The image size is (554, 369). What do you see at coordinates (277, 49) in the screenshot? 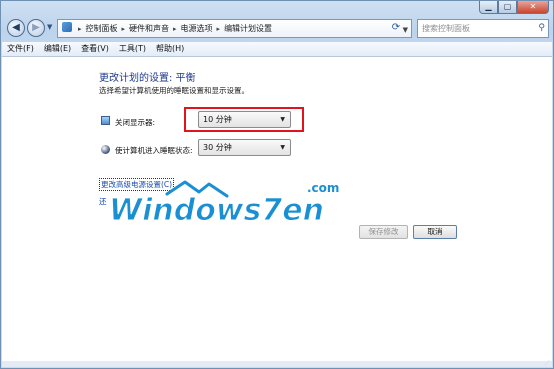
I see `menu-bar: 文件(F) 编辑(E) 查看(V) 工具(T) 帮助(H)` at bounding box center [277, 49].